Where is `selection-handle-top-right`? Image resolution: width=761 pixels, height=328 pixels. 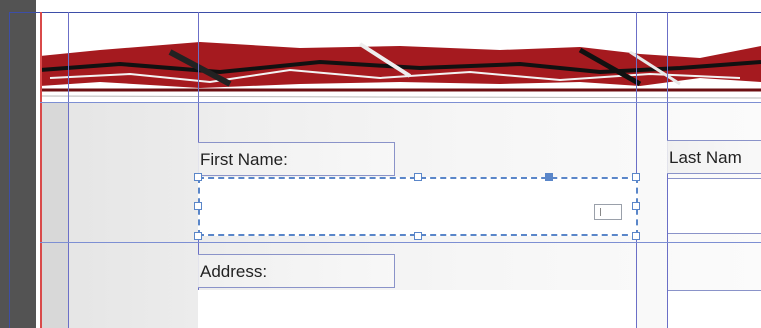
selection-handle-top-right is located at coordinates (636, 177).